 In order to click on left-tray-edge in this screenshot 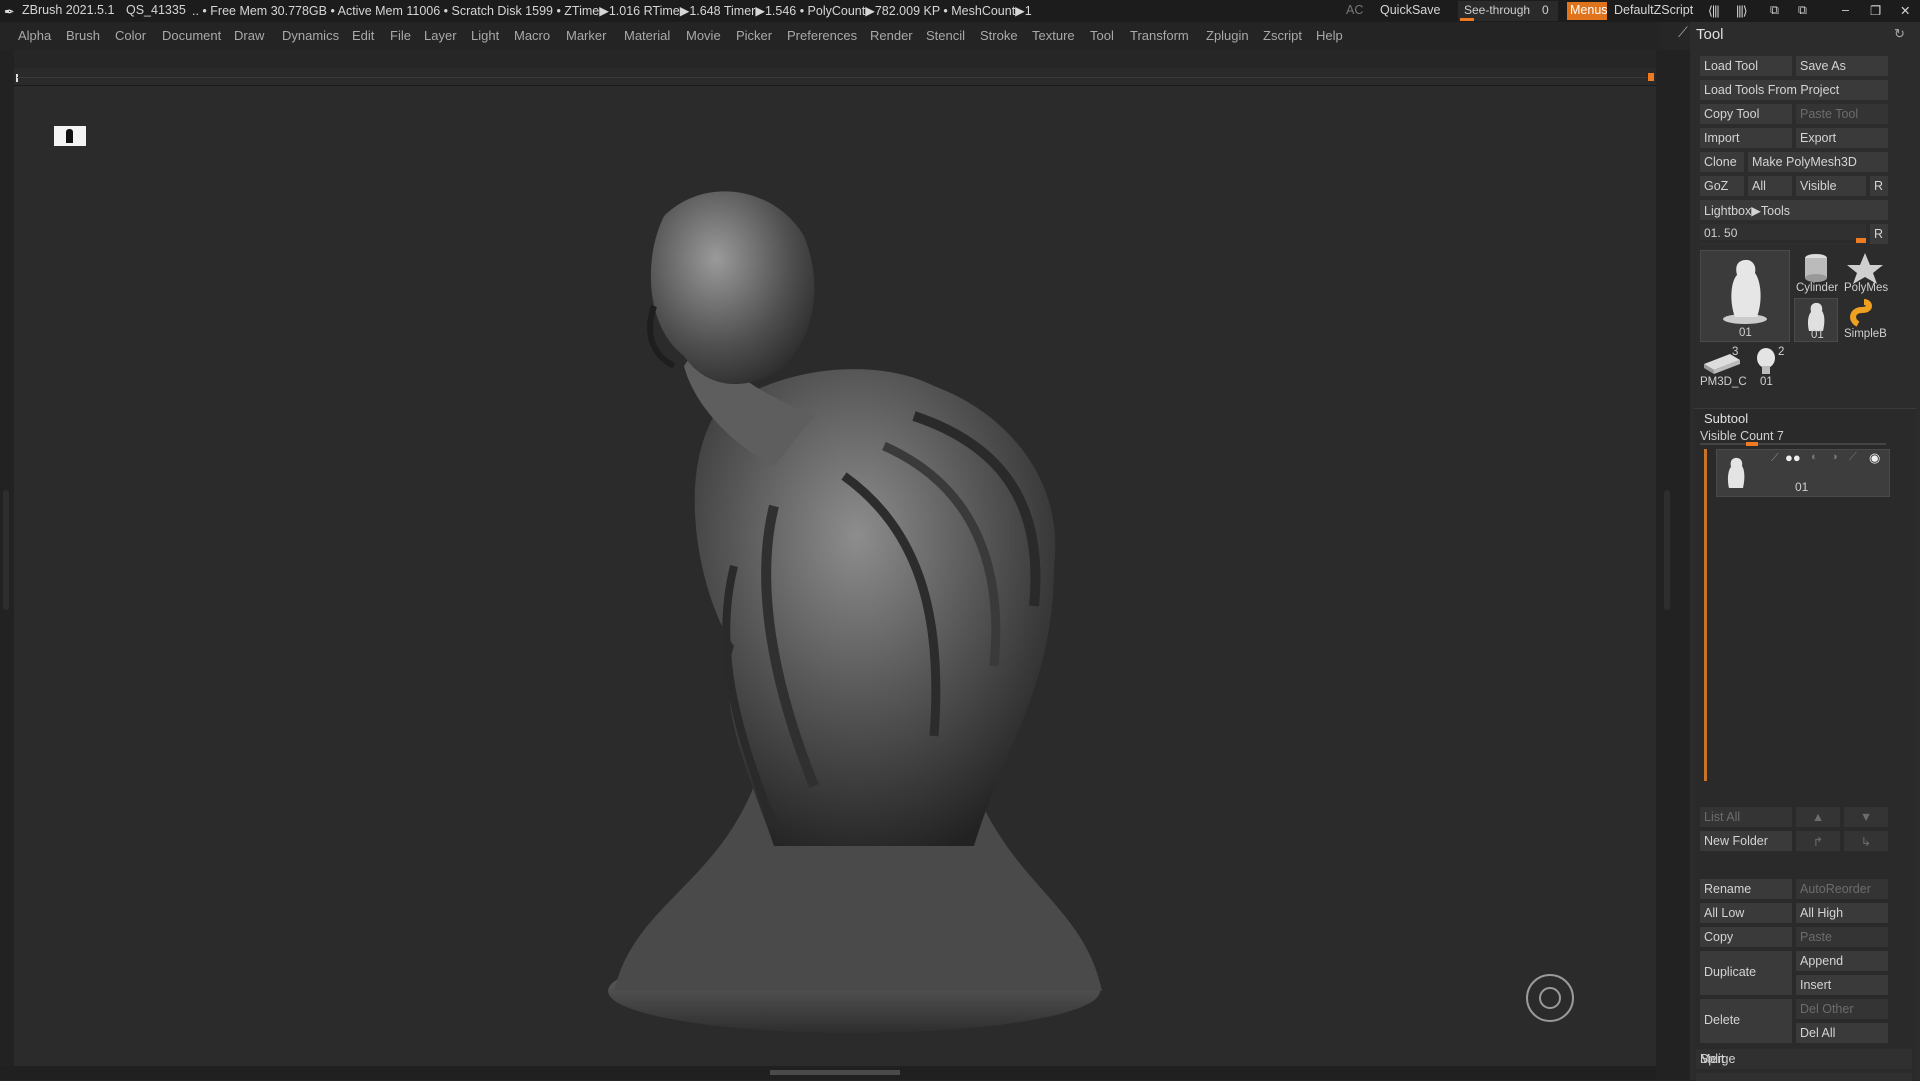, I will do `click(7, 565)`.